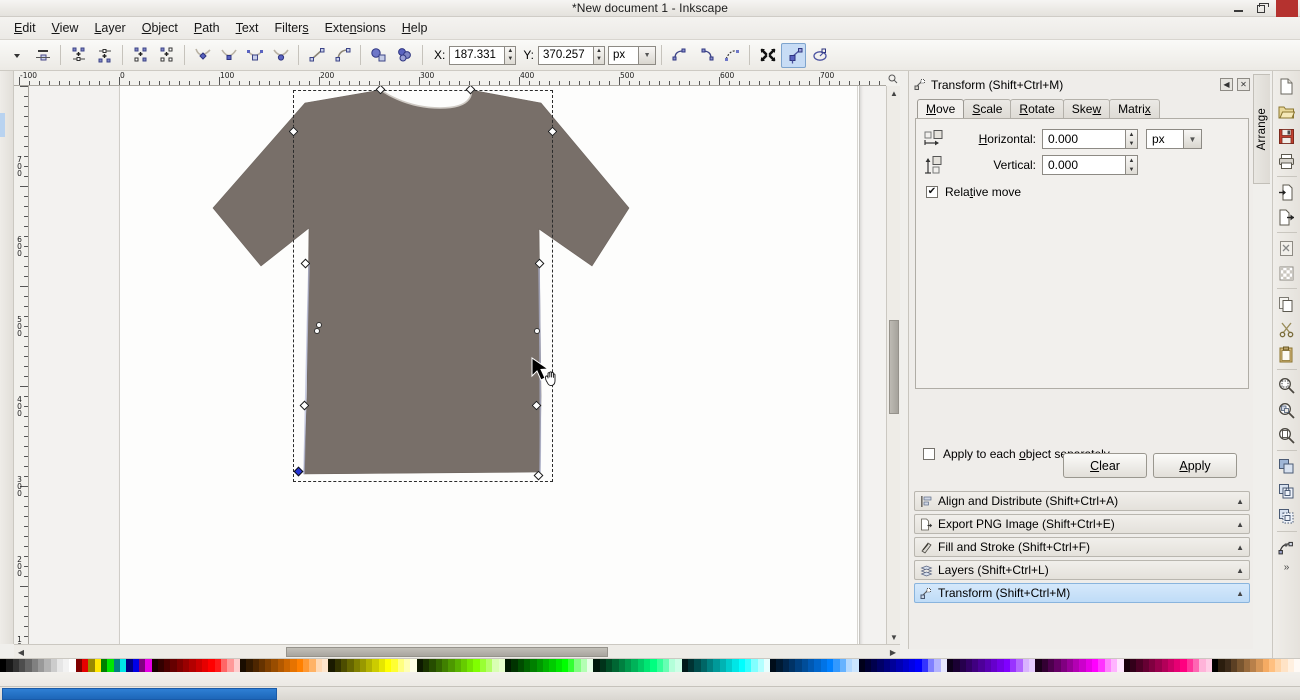 This screenshot has width=1300, height=700. Describe the element at coordinates (1287, 410) in the screenshot. I see `zoom-drawing-icon` at that location.